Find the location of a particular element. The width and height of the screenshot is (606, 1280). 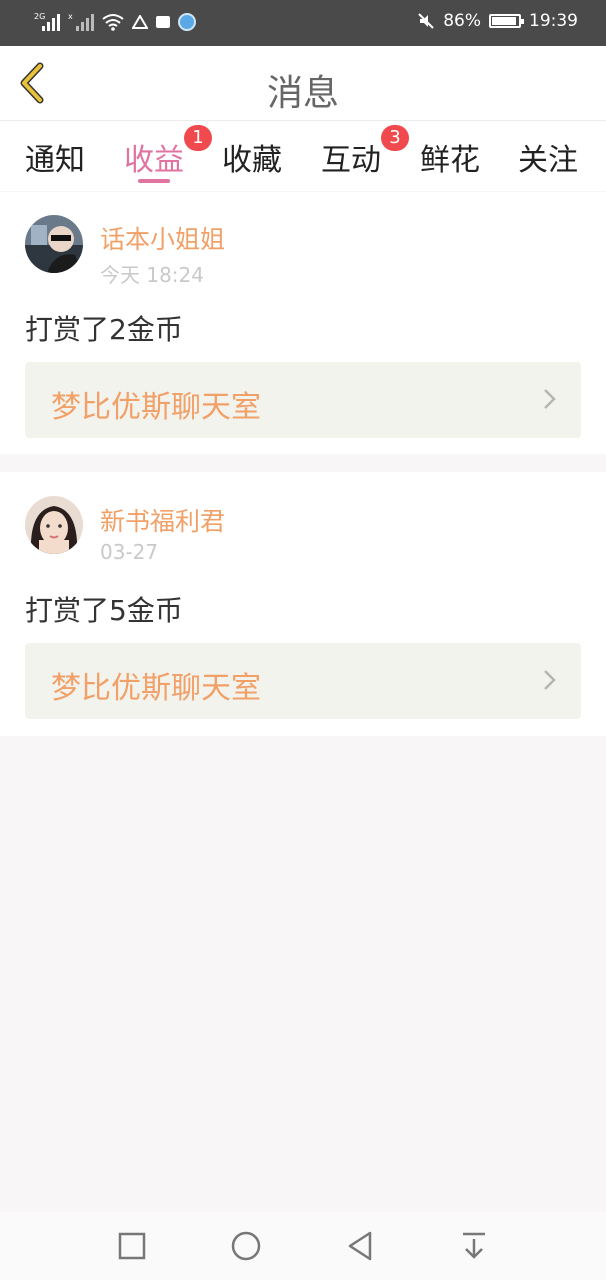

notification-icon is located at coordinates (163, 22).